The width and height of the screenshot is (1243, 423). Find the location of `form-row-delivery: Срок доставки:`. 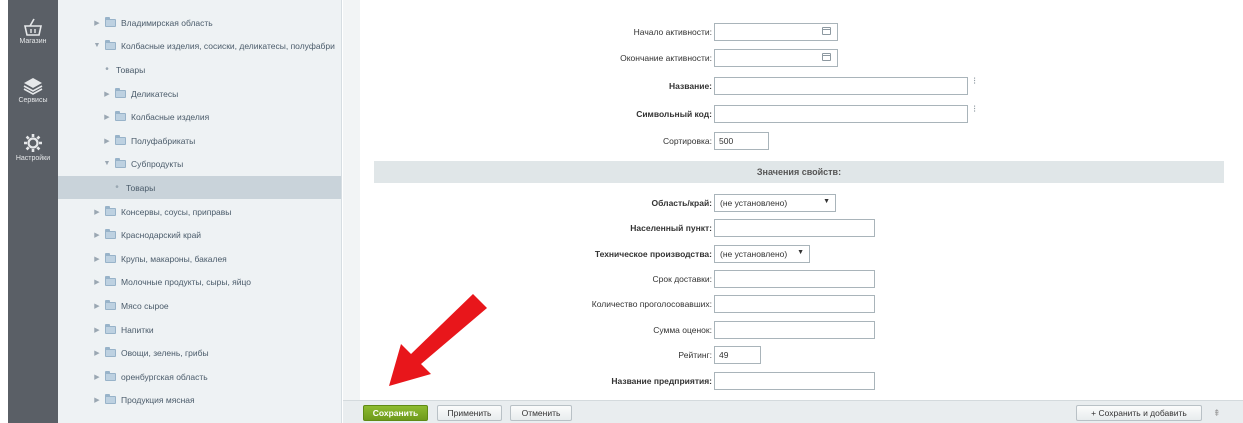

form-row-delivery: Срок доставки: is located at coordinates (796, 280).